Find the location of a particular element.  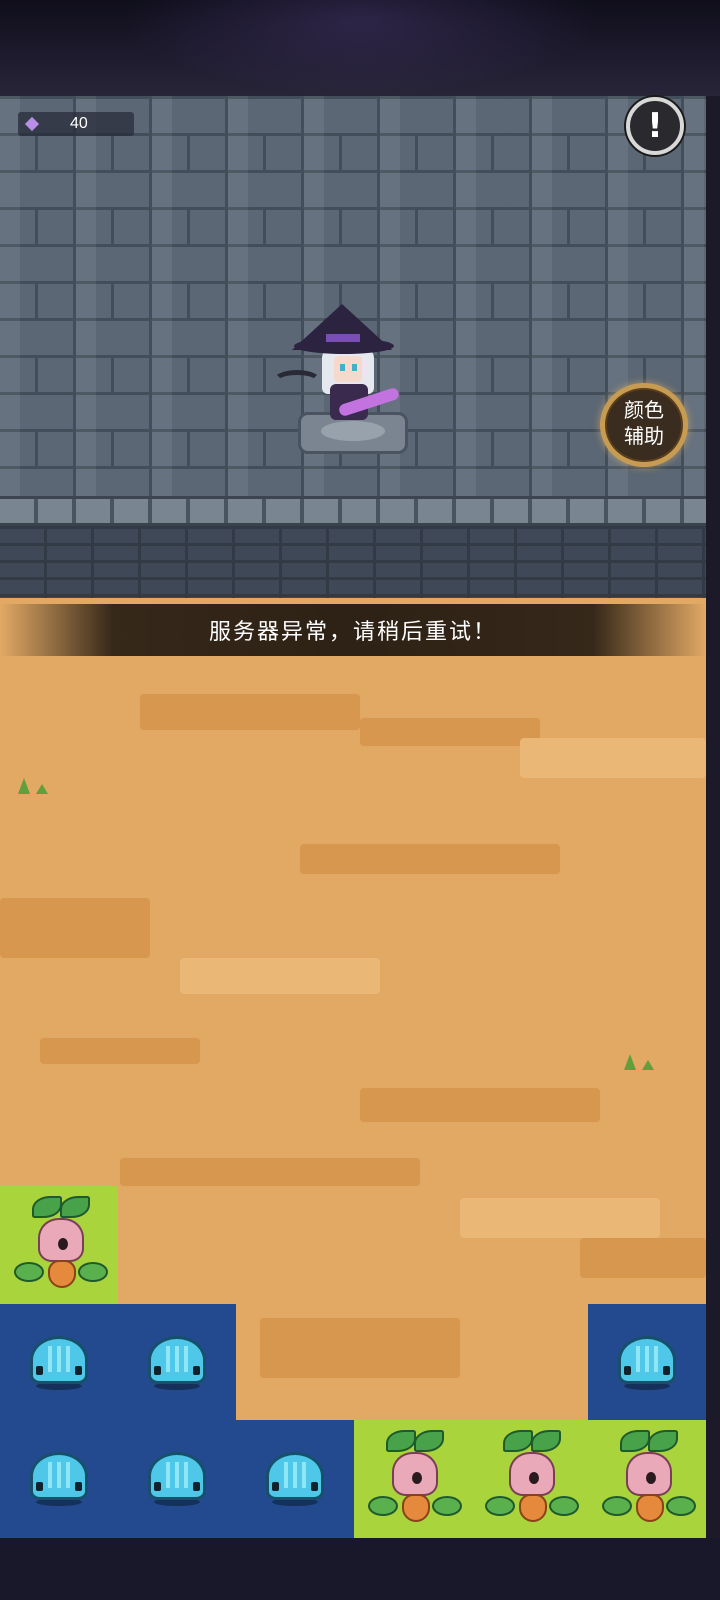

server-error-banner: 服务器异常，请稍后重试！ is located at coordinates (353, 630).